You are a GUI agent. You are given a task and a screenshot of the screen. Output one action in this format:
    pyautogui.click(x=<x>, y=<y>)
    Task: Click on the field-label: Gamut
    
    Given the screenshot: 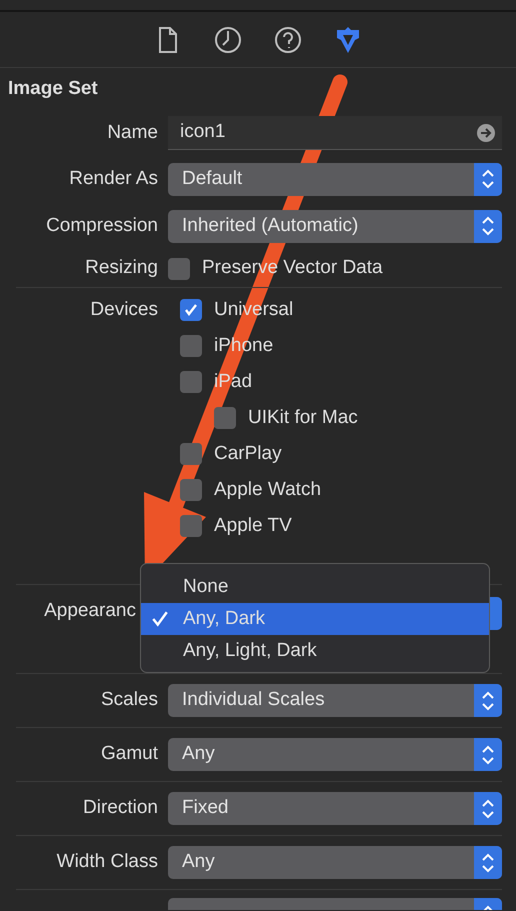 What is the action you would take?
    pyautogui.click(x=129, y=753)
    